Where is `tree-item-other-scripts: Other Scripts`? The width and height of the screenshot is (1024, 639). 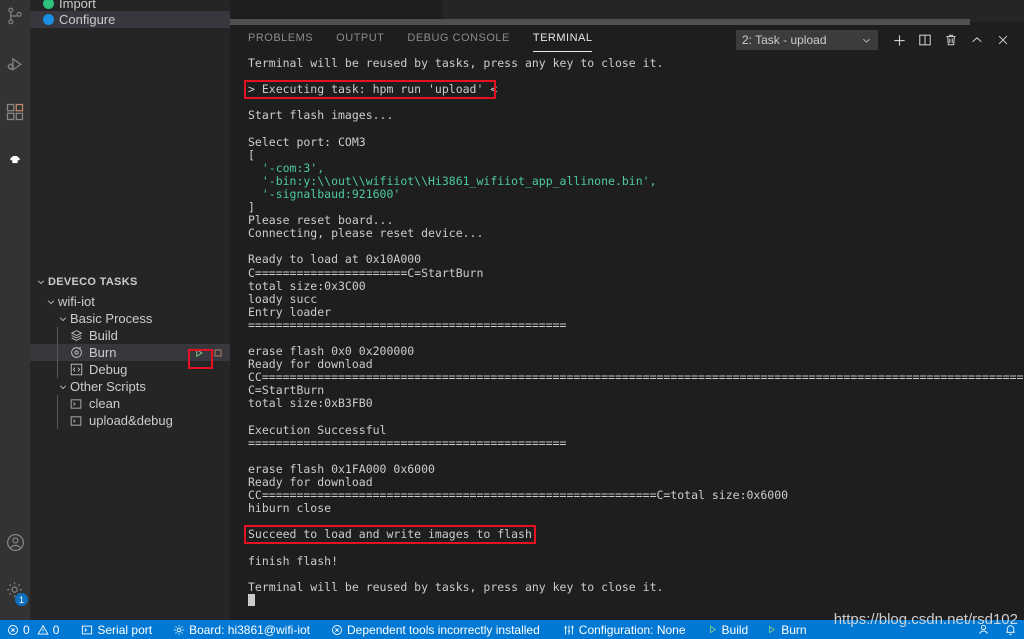 tree-item-other-scripts: Other Scripts is located at coordinates (130, 386).